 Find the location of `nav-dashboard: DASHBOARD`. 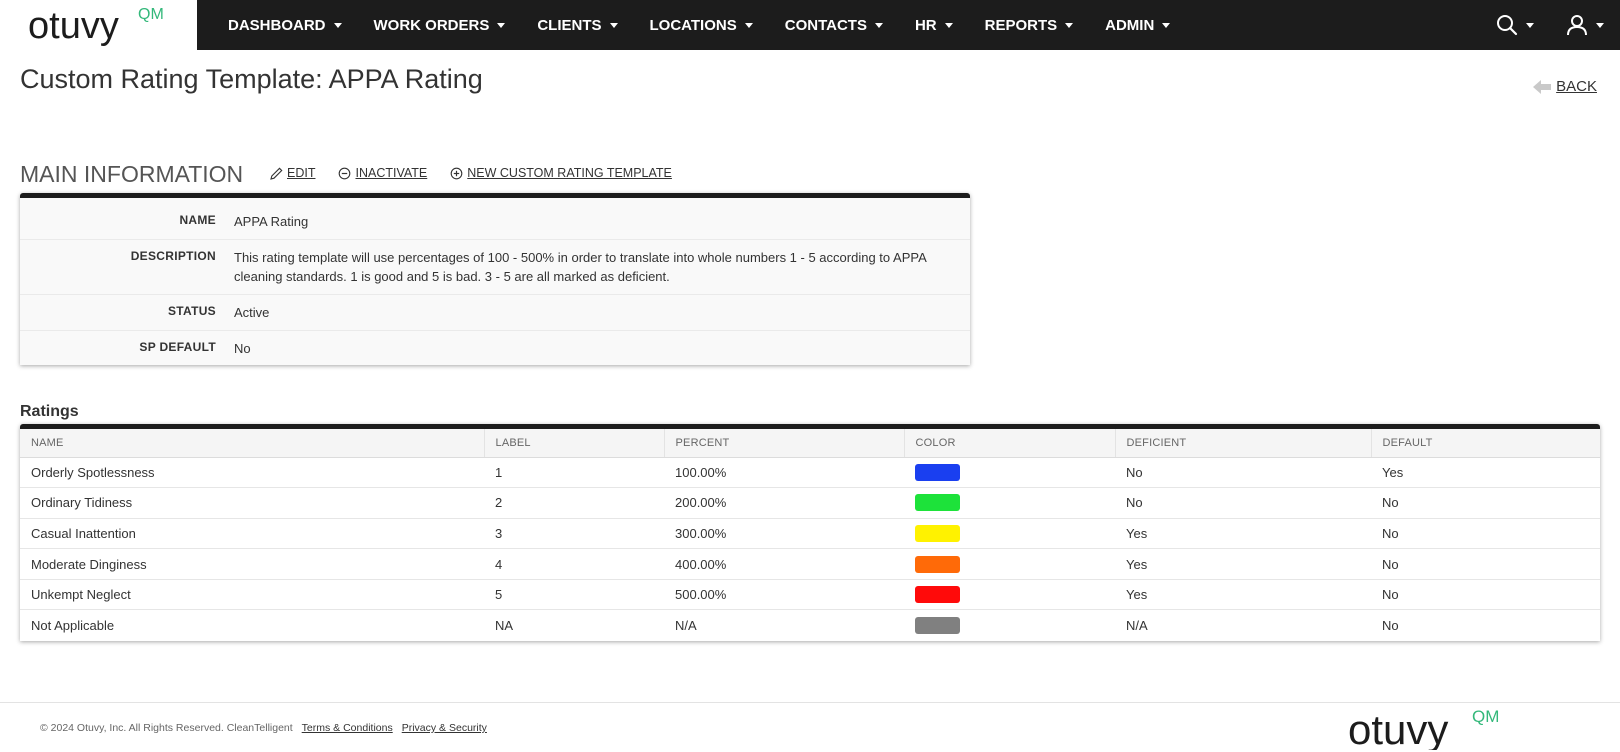

nav-dashboard: DASHBOARD is located at coordinates (285, 25).